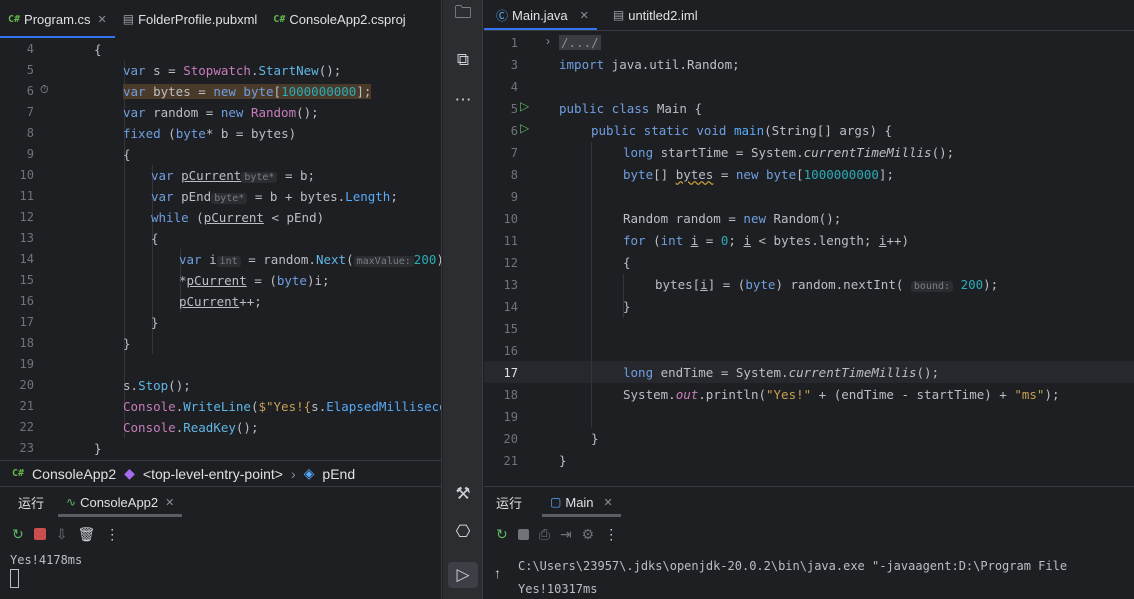 Image resolution: width=1134 pixels, height=599 pixels. Describe the element at coordinates (26, 217) in the screenshot. I see `line-number: 12` at that location.